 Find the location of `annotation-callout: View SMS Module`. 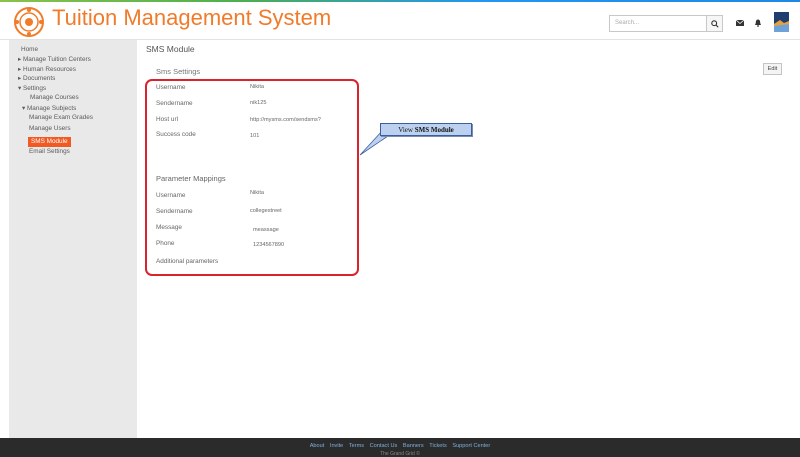

annotation-callout: View SMS Module is located at coordinates (426, 129).